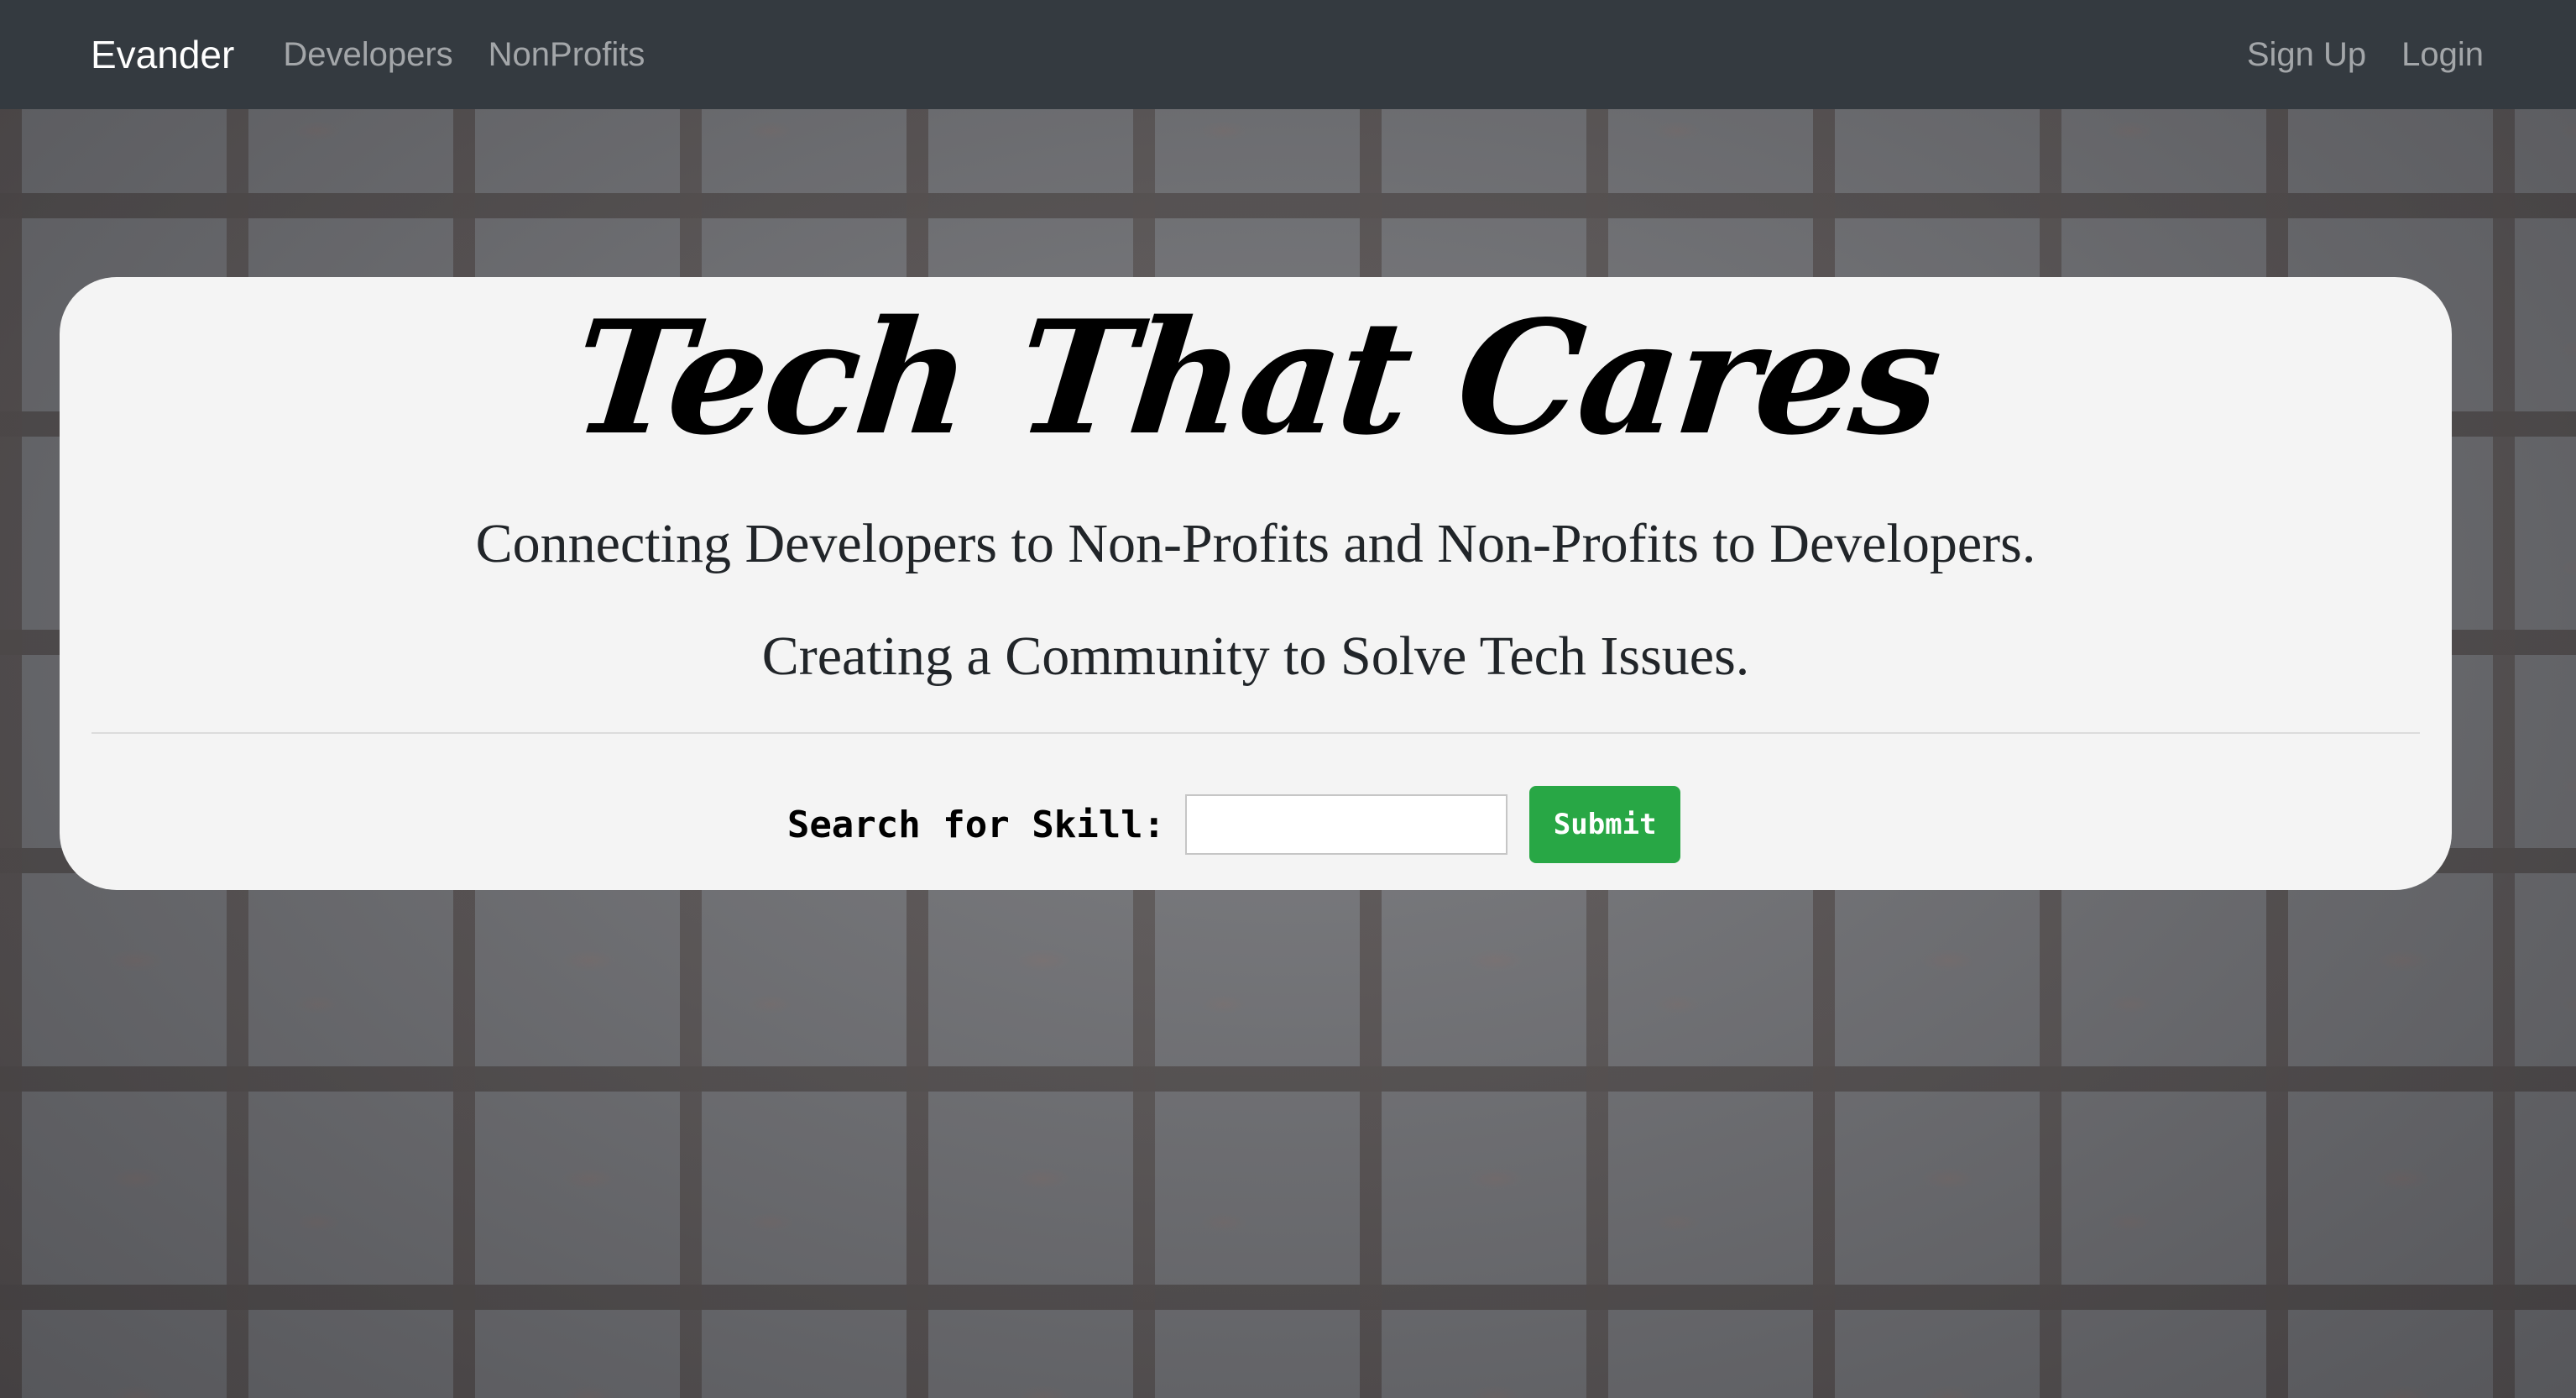 The width and height of the screenshot is (2576, 1398). Describe the element at coordinates (1605, 824) in the screenshot. I see `submit-button: Submit` at that location.